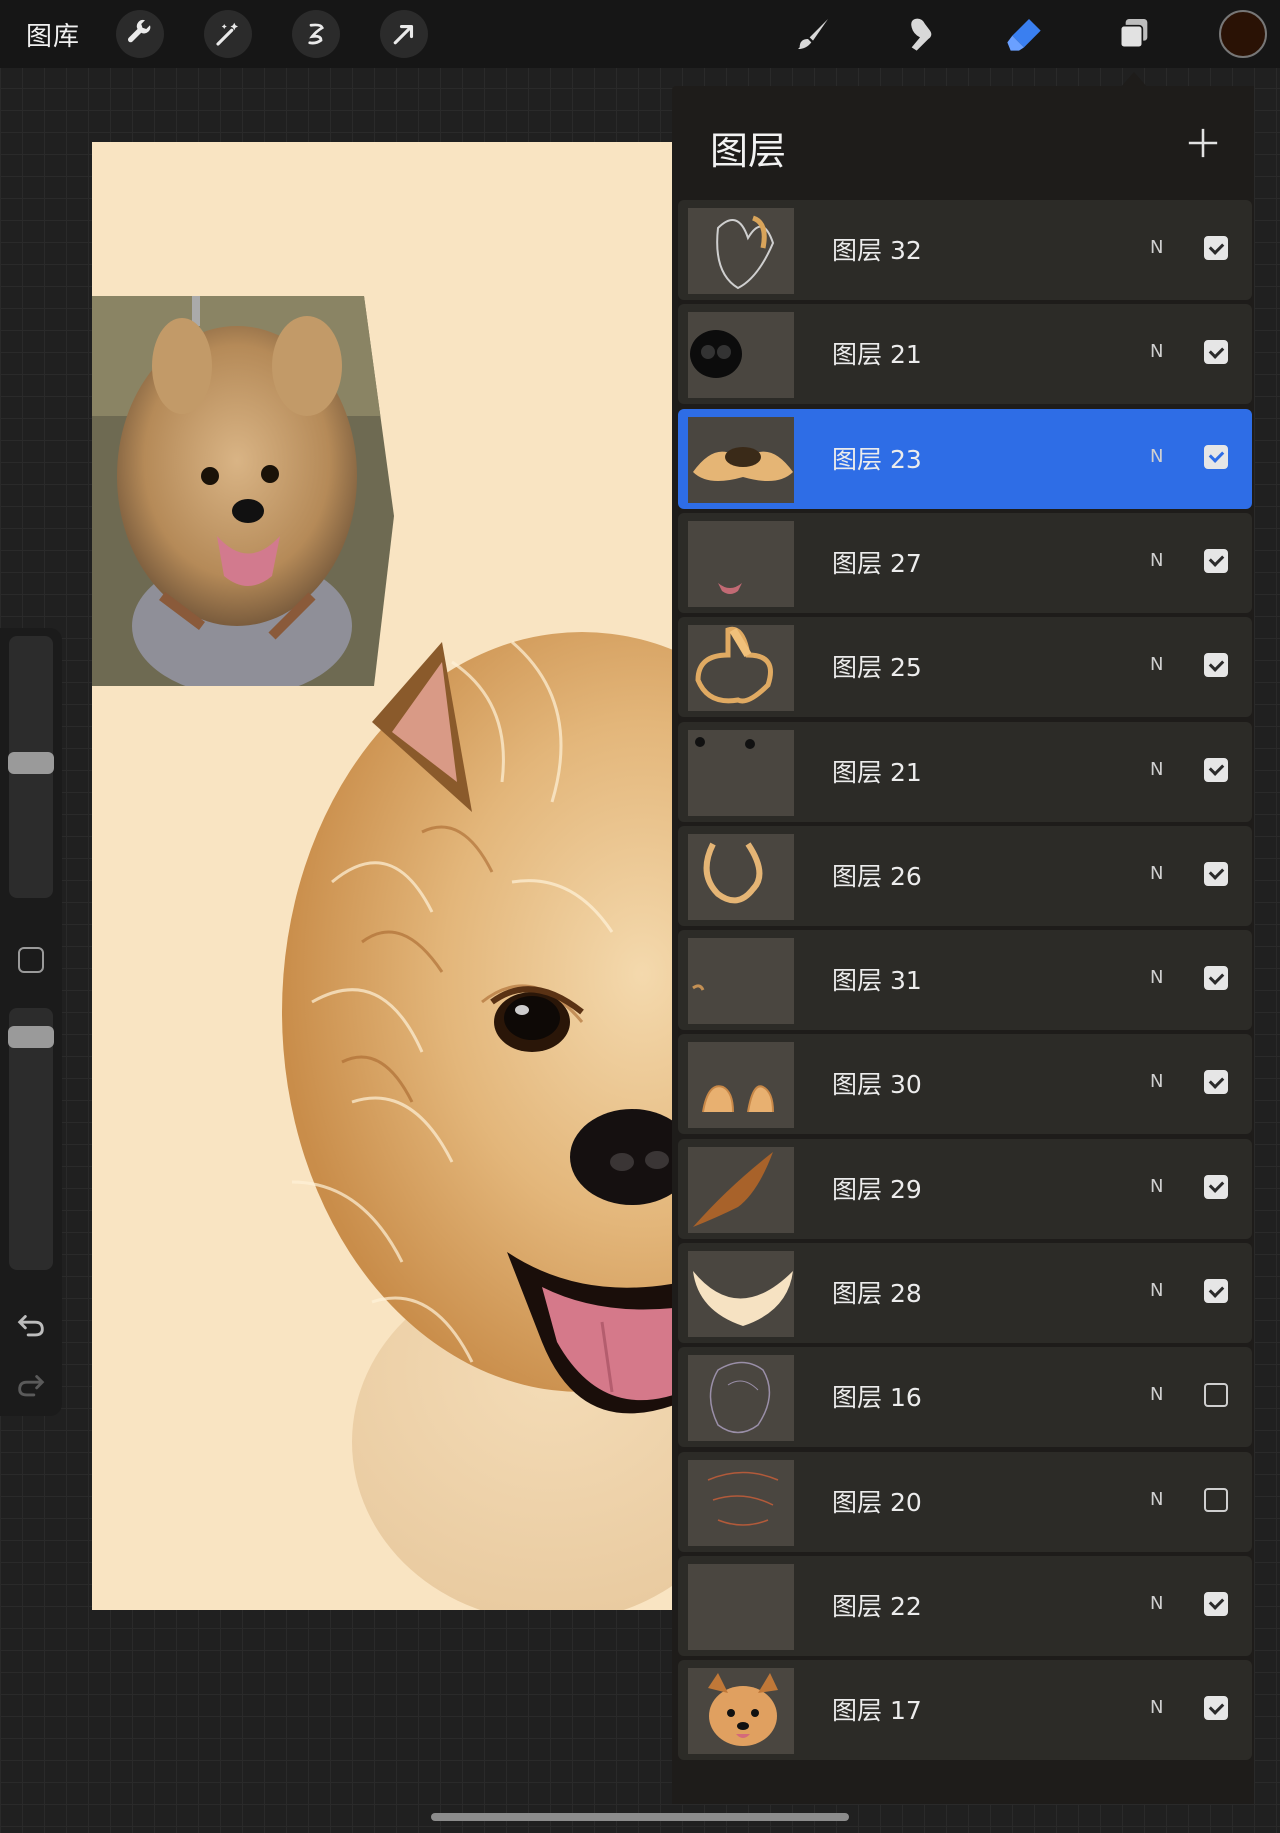 The image size is (1280, 1833). Describe the element at coordinates (640, 1817) in the screenshot. I see `home-indicator` at that location.